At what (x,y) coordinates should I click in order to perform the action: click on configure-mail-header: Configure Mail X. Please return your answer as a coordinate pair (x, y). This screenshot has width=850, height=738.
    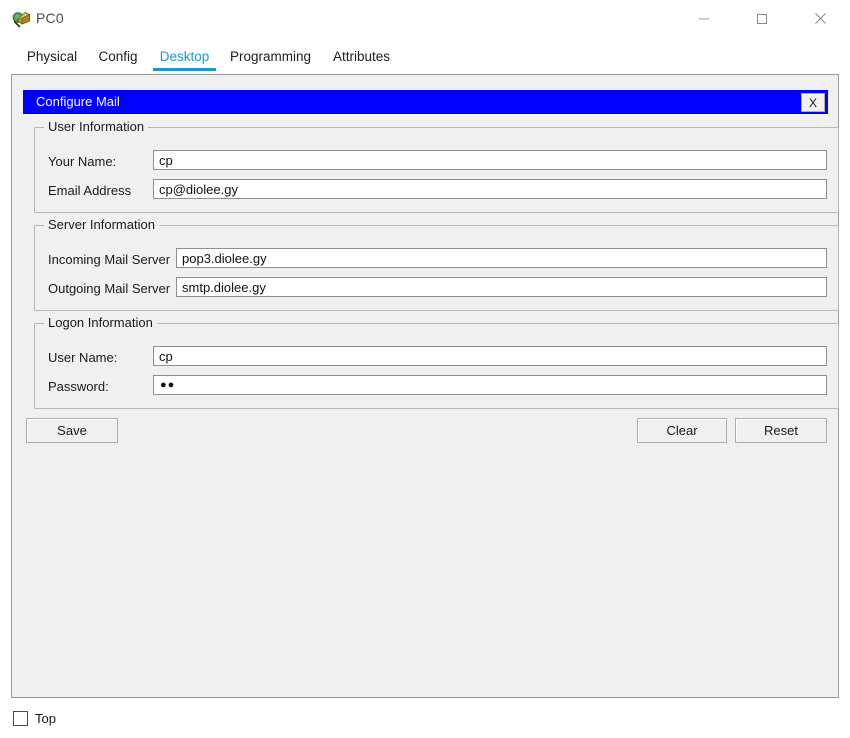
    Looking at the image, I should click on (425, 102).